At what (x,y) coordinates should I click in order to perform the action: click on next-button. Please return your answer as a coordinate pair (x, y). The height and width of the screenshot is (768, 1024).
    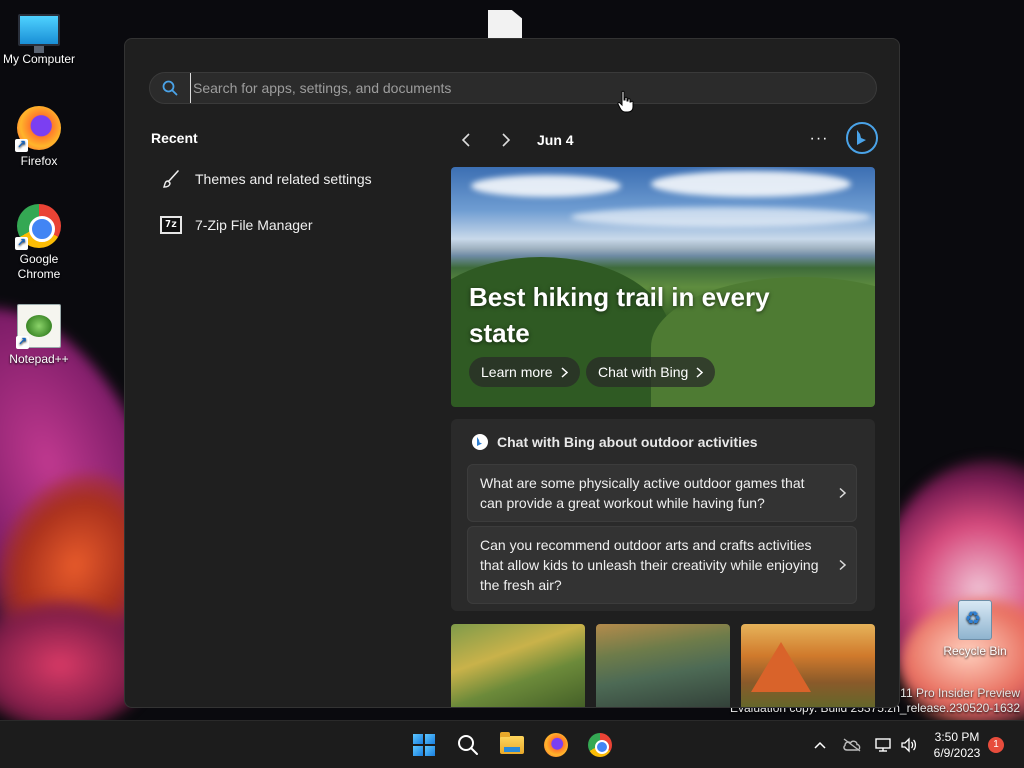
    Looking at the image, I should click on (506, 140).